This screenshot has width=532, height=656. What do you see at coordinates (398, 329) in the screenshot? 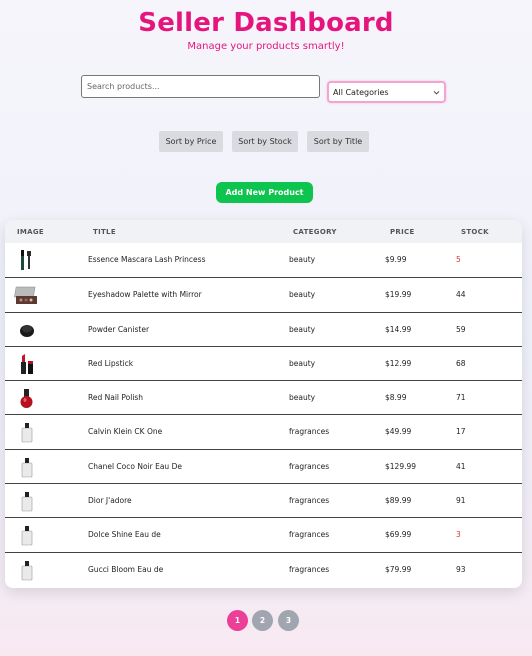
I see `product-price: $14.99` at bounding box center [398, 329].